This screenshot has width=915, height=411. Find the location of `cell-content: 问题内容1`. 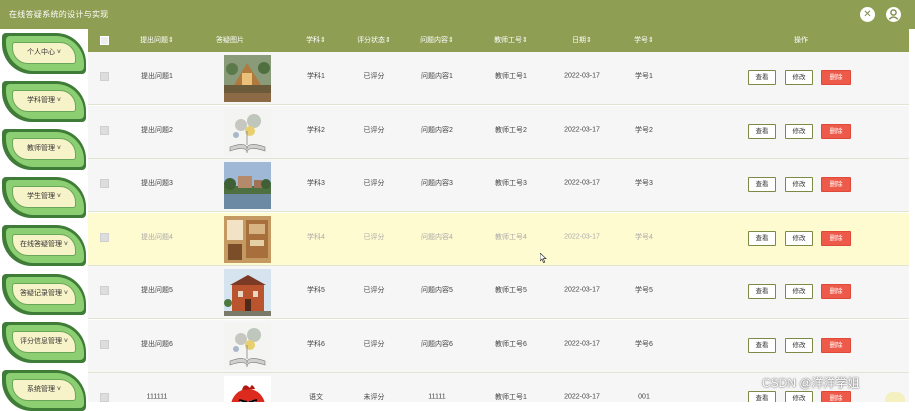

cell-content: 问题内容1 is located at coordinates (437, 76).